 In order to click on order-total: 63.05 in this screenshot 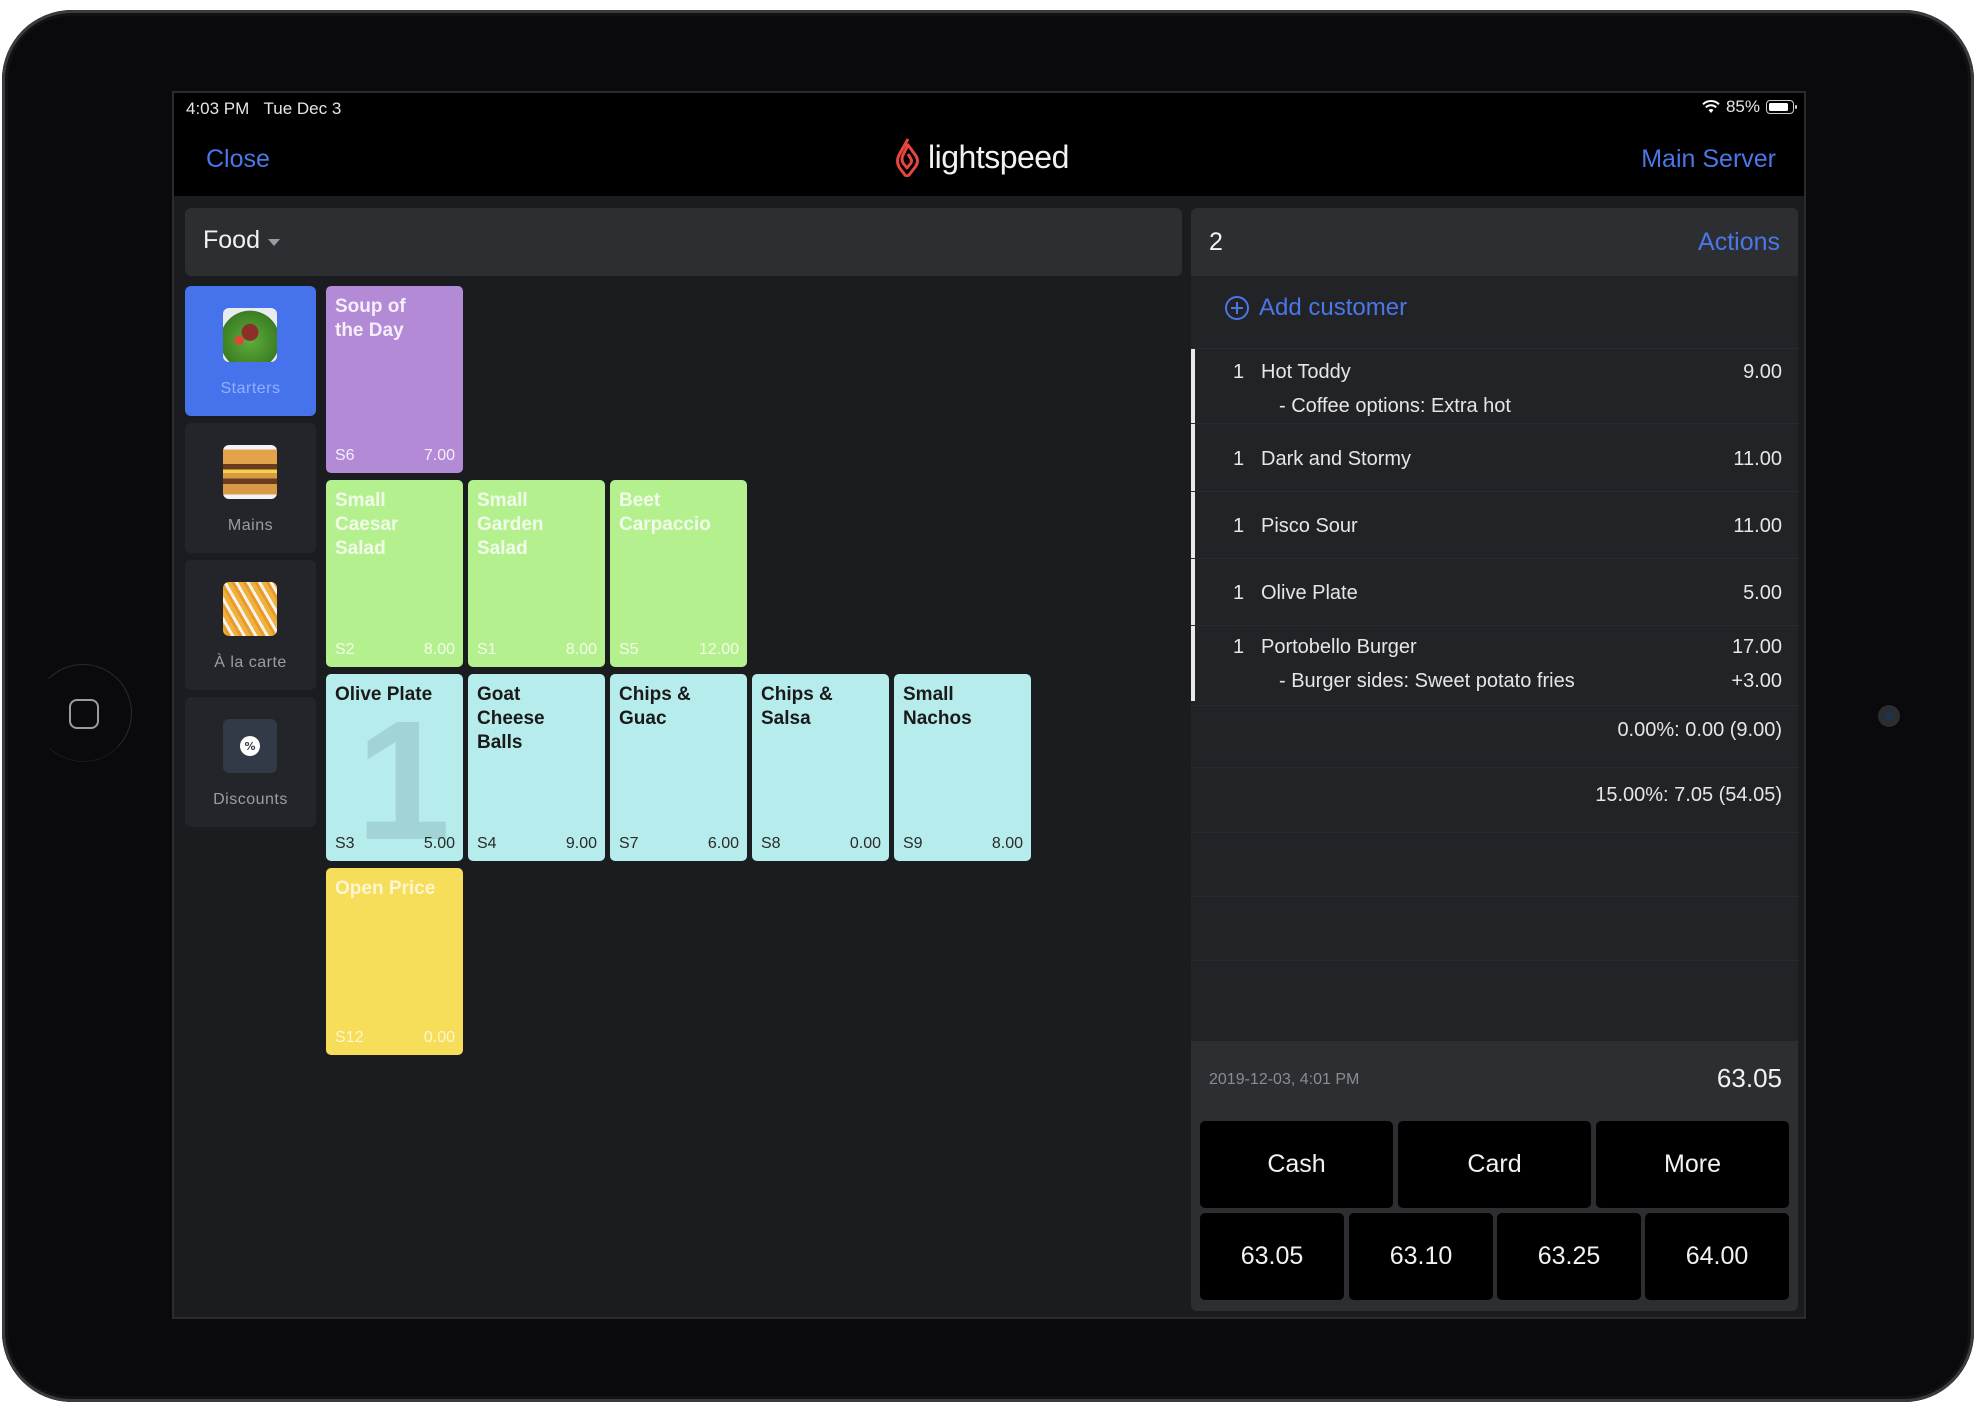, I will do `click(1749, 1078)`.